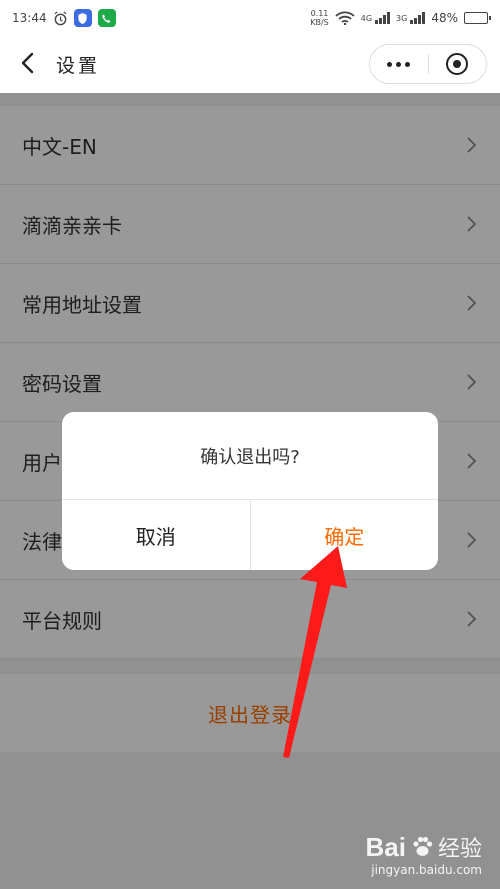 Image resolution: width=500 pixels, height=889 pixels. I want to click on battery-icon, so click(477, 18).